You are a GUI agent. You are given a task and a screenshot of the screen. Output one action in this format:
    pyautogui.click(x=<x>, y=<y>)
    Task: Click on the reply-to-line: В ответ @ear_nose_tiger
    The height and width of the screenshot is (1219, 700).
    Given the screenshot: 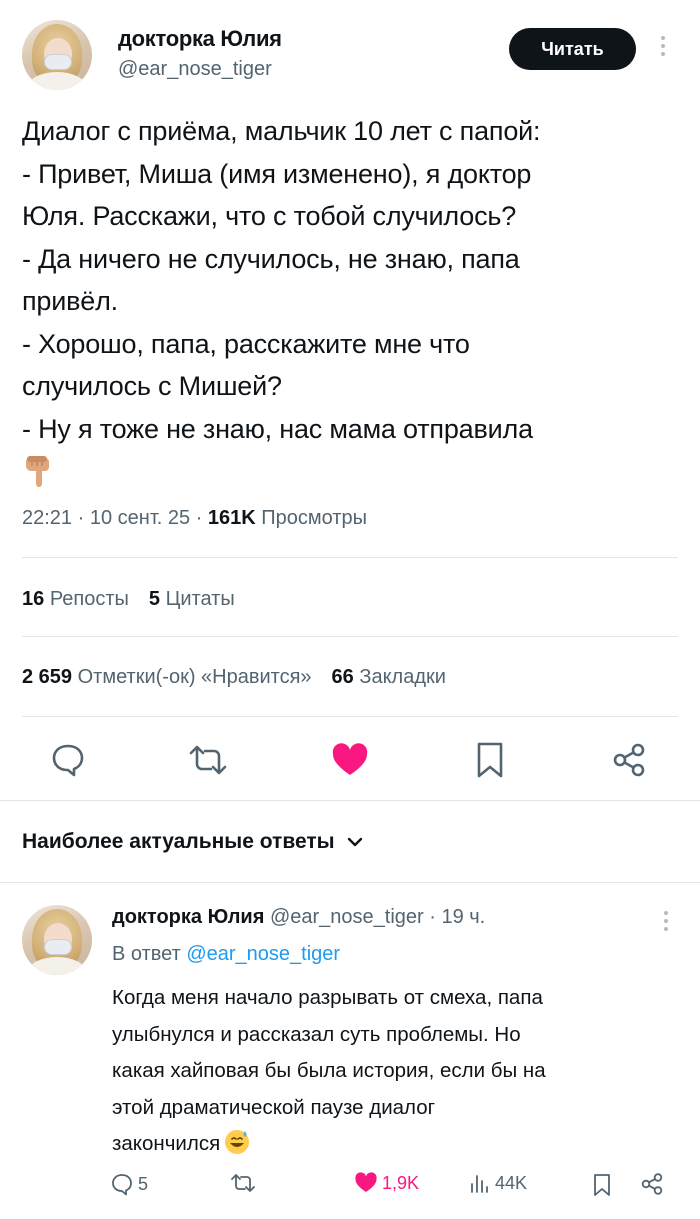 What is the action you would take?
    pyautogui.click(x=226, y=954)
    